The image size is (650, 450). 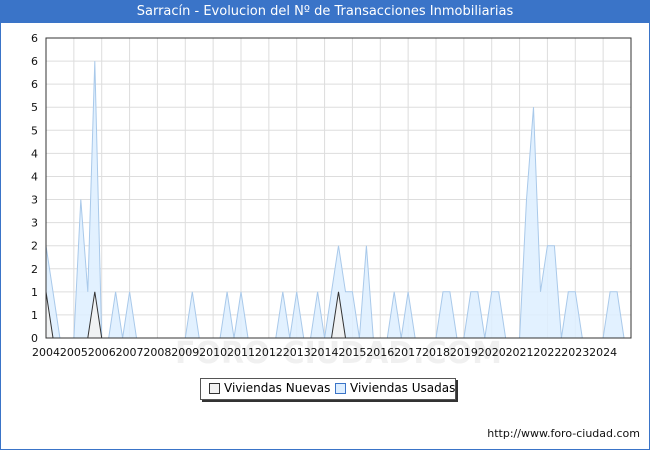 What do you see at coordinates (102, 352) in the screenshot?
I see `x-tick-label: 2006` at bounding box center [102, 352].